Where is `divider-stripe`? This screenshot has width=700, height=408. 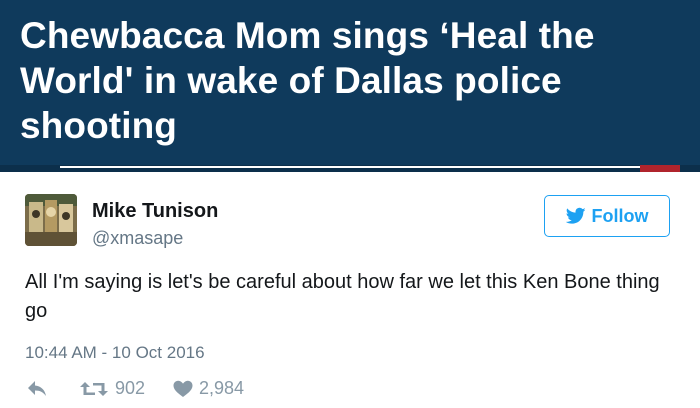
divider-stripe is located at coordinates (360, 167).